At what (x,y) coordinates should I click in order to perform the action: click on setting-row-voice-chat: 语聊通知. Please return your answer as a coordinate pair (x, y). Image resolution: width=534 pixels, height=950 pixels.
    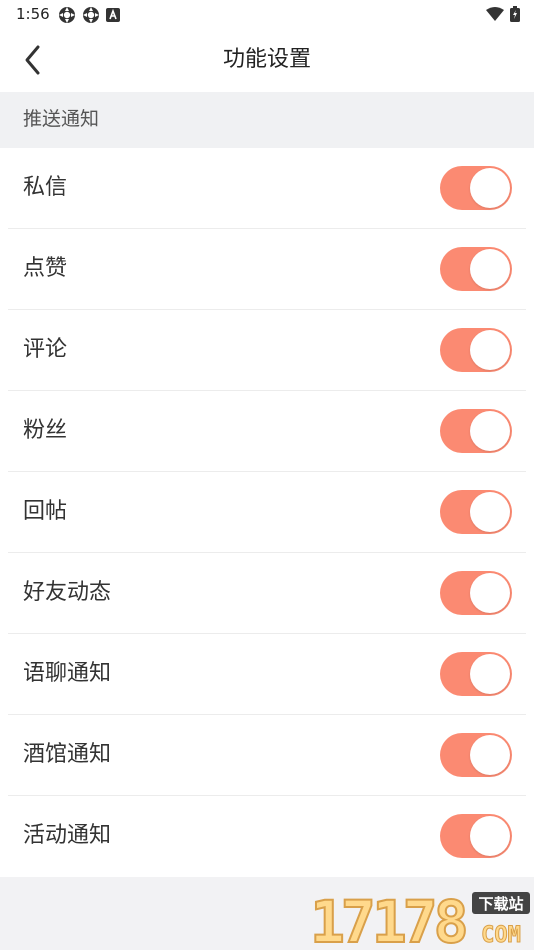
    Looking at the image, I should click on (267, 674).